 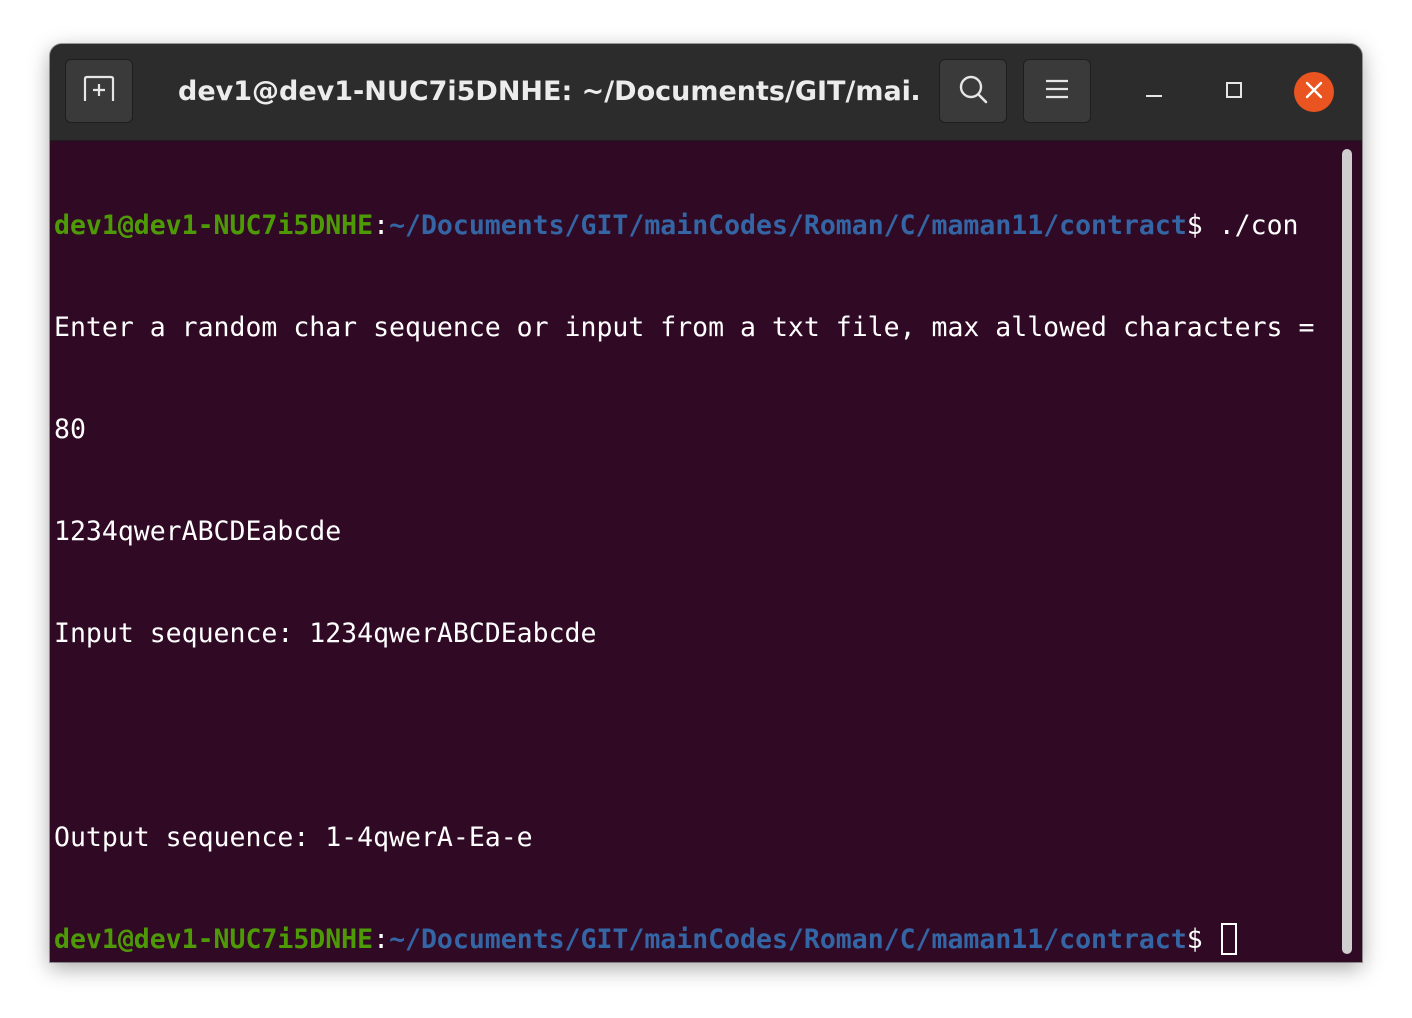 I want to click on minimize-icon, so click(x=1154, y=92).